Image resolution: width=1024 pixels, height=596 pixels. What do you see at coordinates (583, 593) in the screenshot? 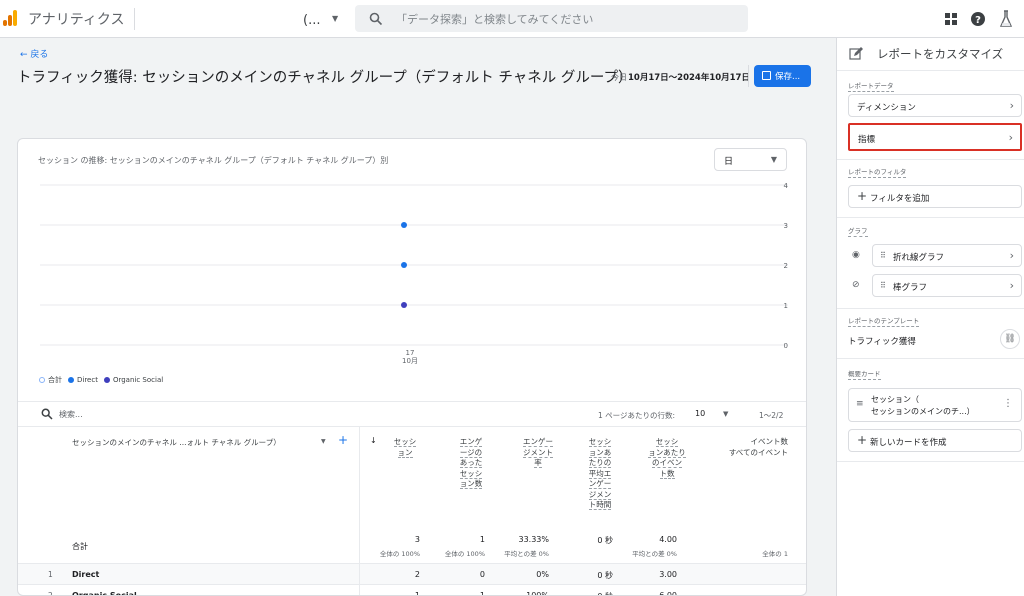
I see `row-value: 0 秒` at bounding box center [583, 593].